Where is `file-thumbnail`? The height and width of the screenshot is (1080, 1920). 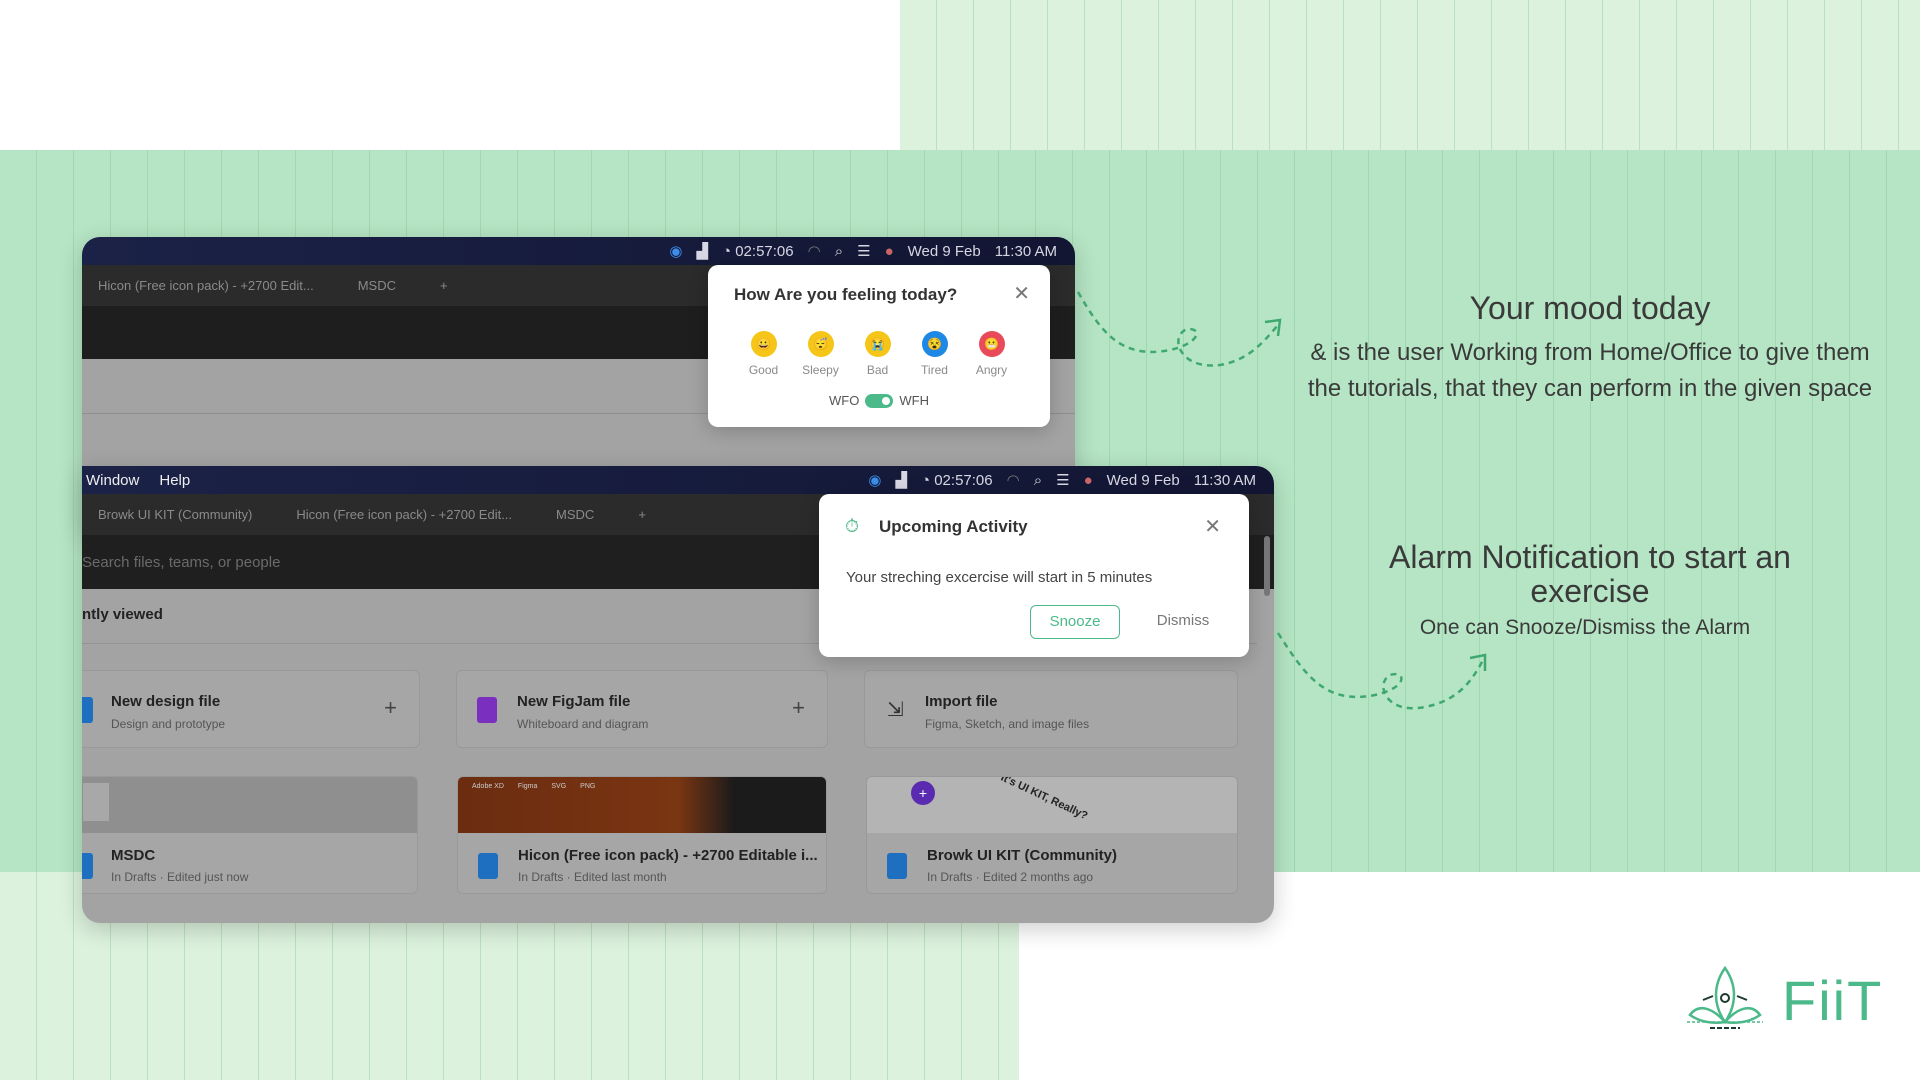 file-thumbnail is located at coordinates (249, 805).